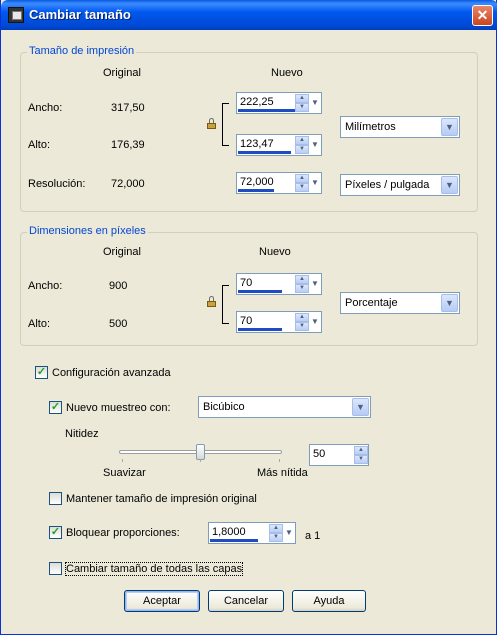 The height and width of the screenshot is (635, 497). What do you see at coordinates (111, 373) in the screenshot?
I see `advanced-label: Configuración avanzada` at bounding box center [111, 373].